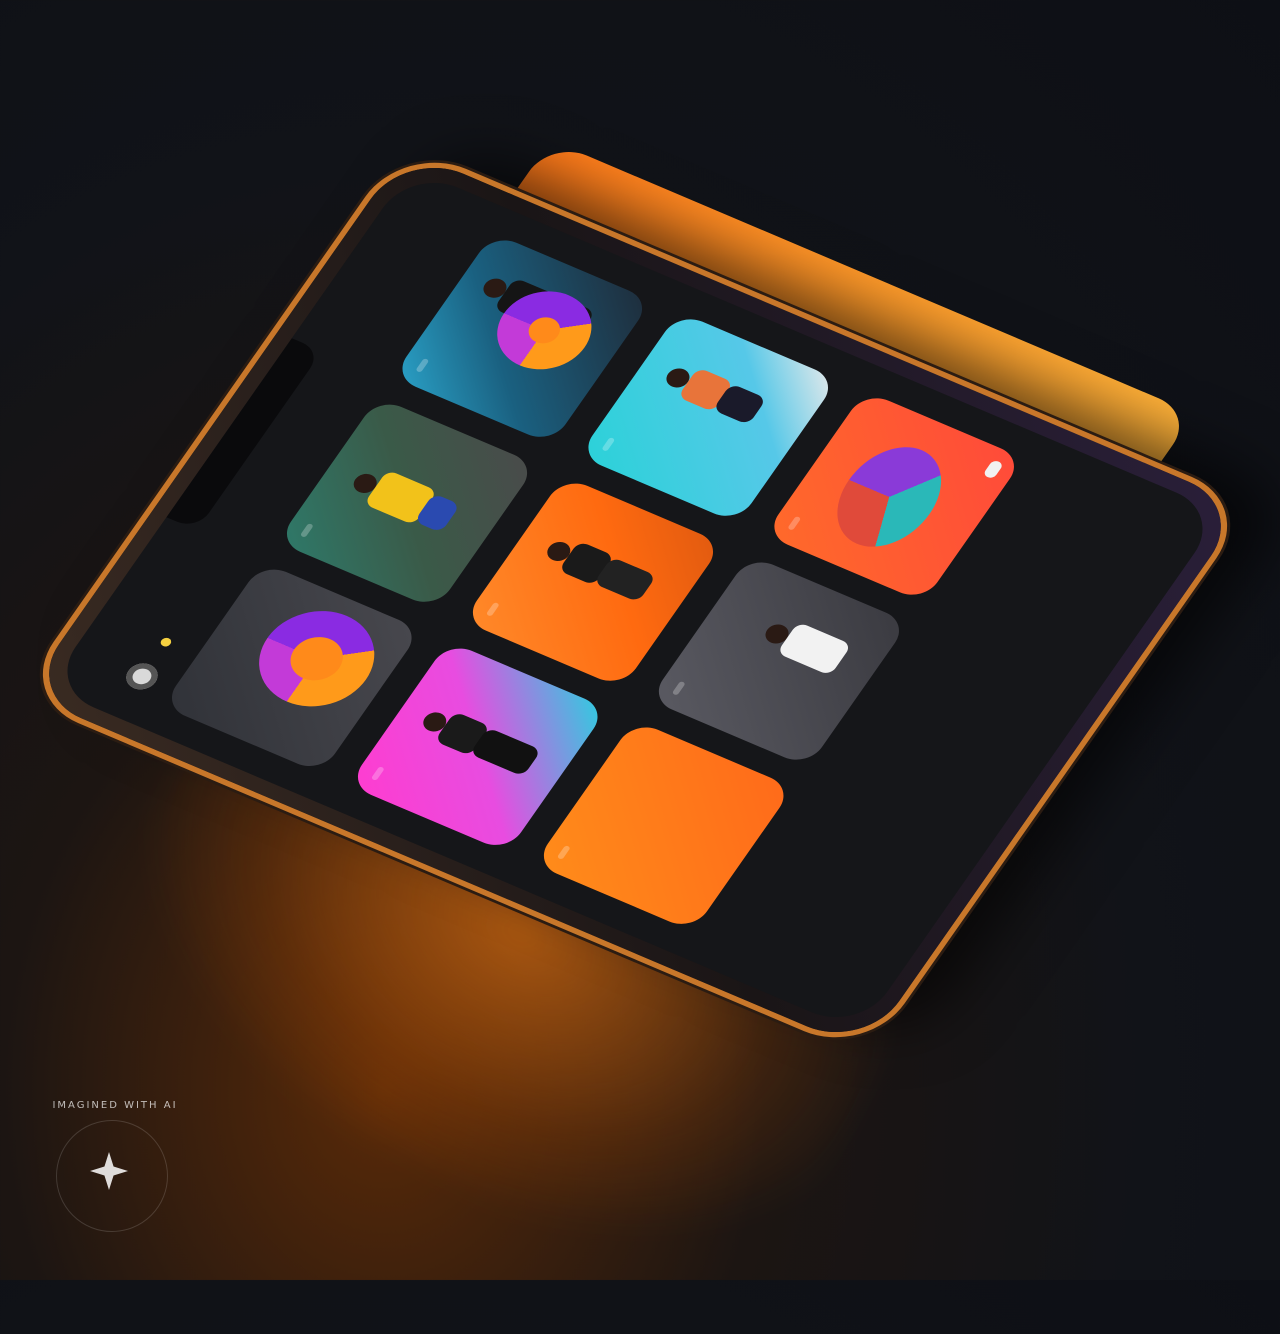 This screenshot has height=1334, width=1280. I want to click on avatar, so click(142, 676).